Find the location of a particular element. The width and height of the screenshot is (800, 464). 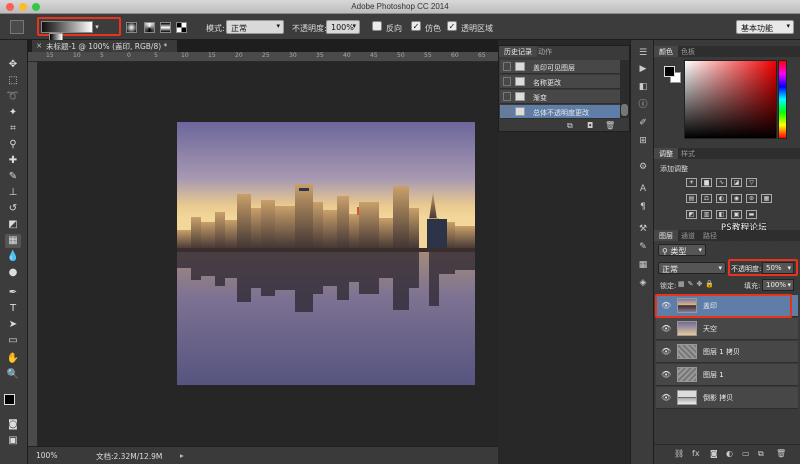

tab-actions: 动作 is located at coordinates (545, 51).